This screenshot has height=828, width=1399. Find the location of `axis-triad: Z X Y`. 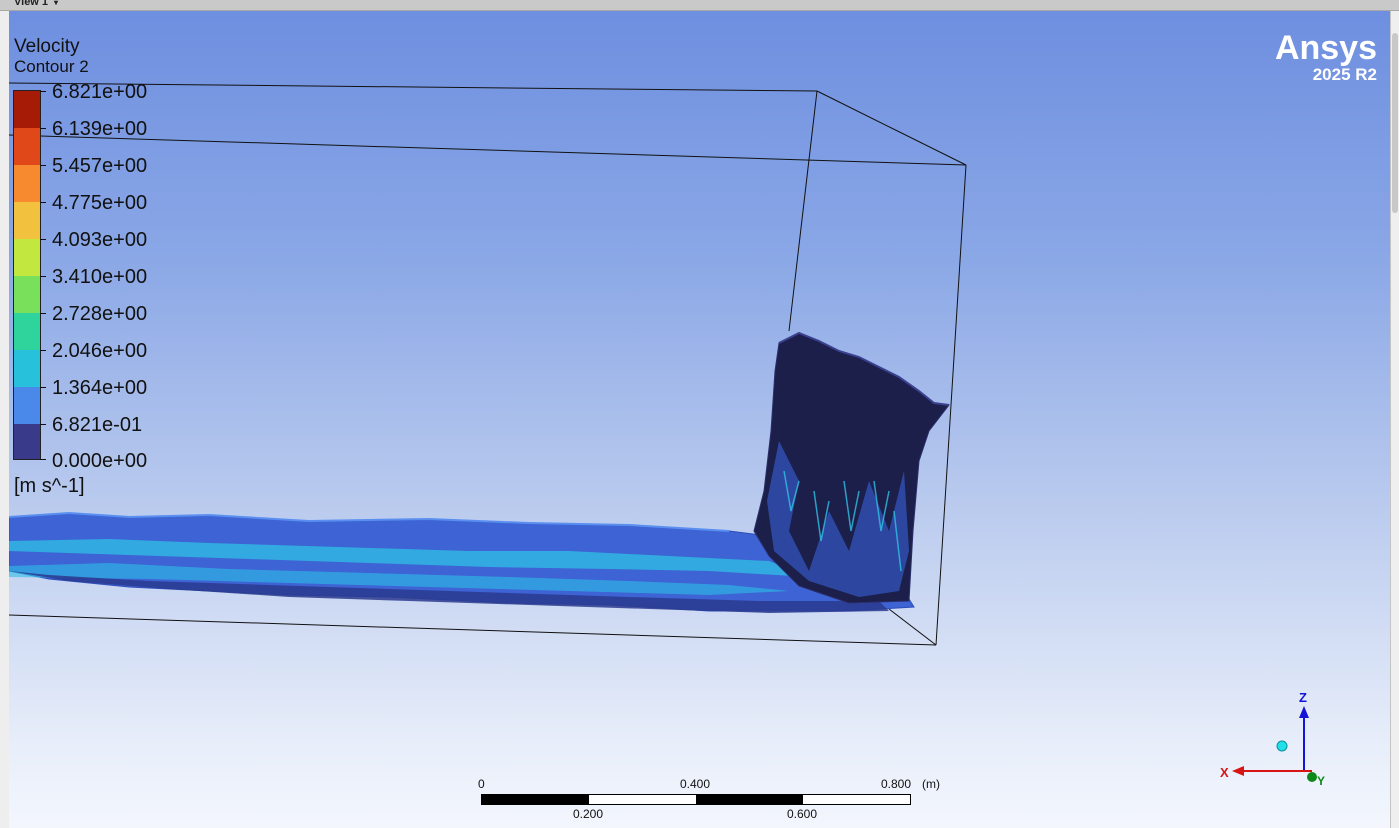

axis-triad: Z X Y is located at coordinates (1274, 741).